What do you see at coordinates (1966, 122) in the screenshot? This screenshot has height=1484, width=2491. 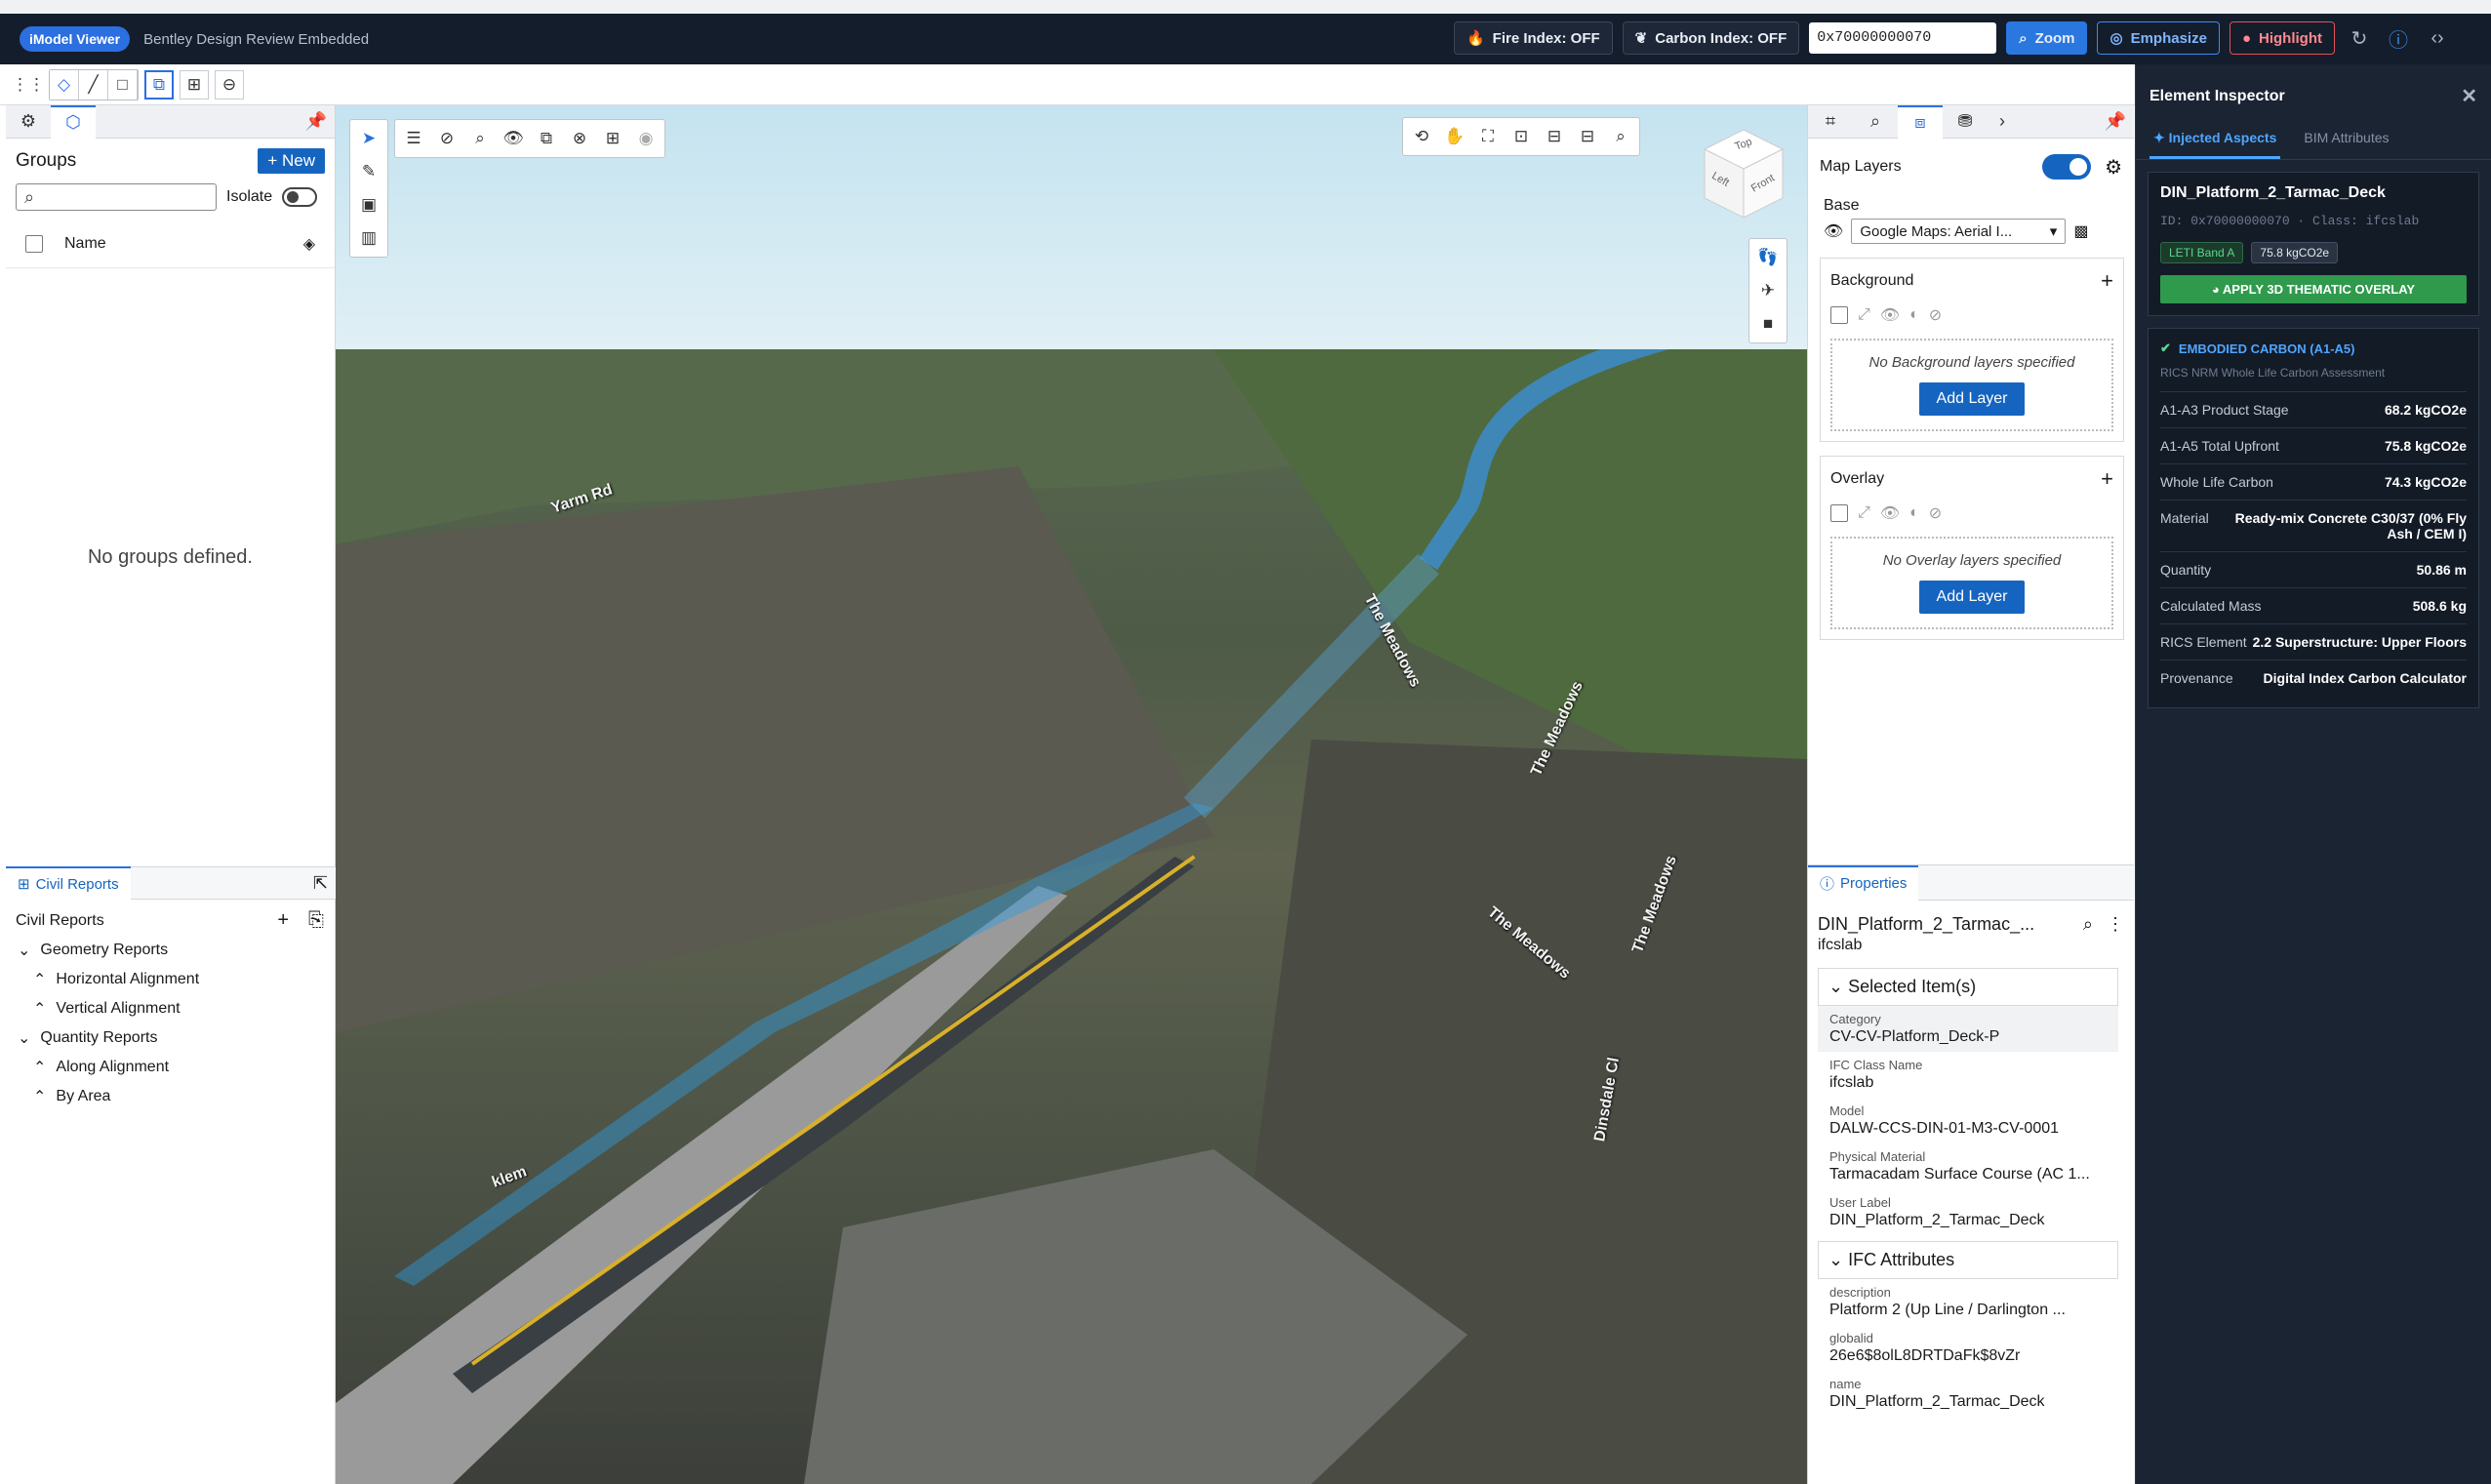 I see `tab-realitydata-icon: ⛃` at bounding box center [1966, 122].